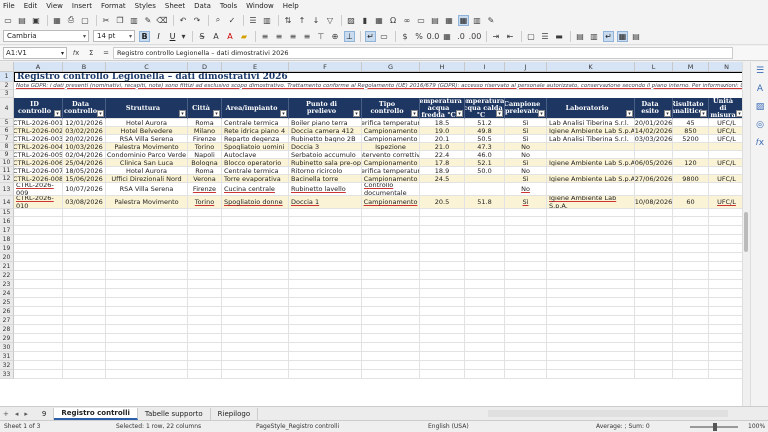  What do you see at coordinates (260, 6) in the screenshot?
I see `menu-window: Window` at bounding box center [260, 6].